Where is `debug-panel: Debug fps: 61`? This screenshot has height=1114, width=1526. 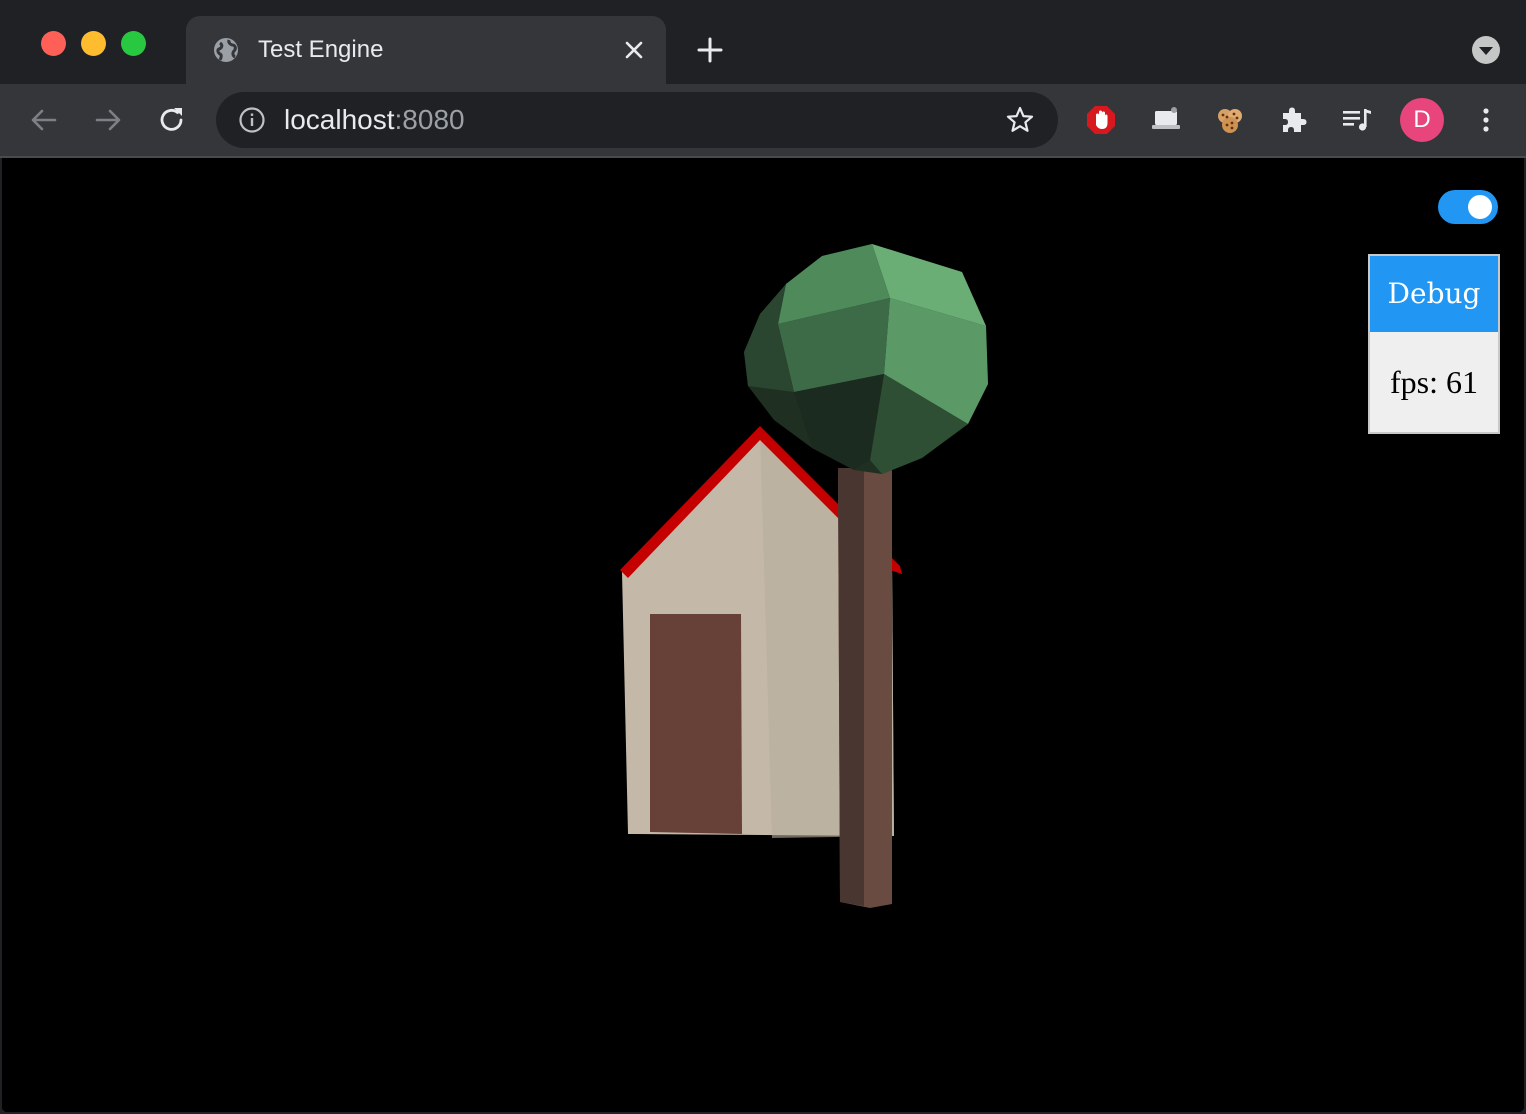
debug-panel: Debug fps: 61 is located at coordinates (1434, 344).